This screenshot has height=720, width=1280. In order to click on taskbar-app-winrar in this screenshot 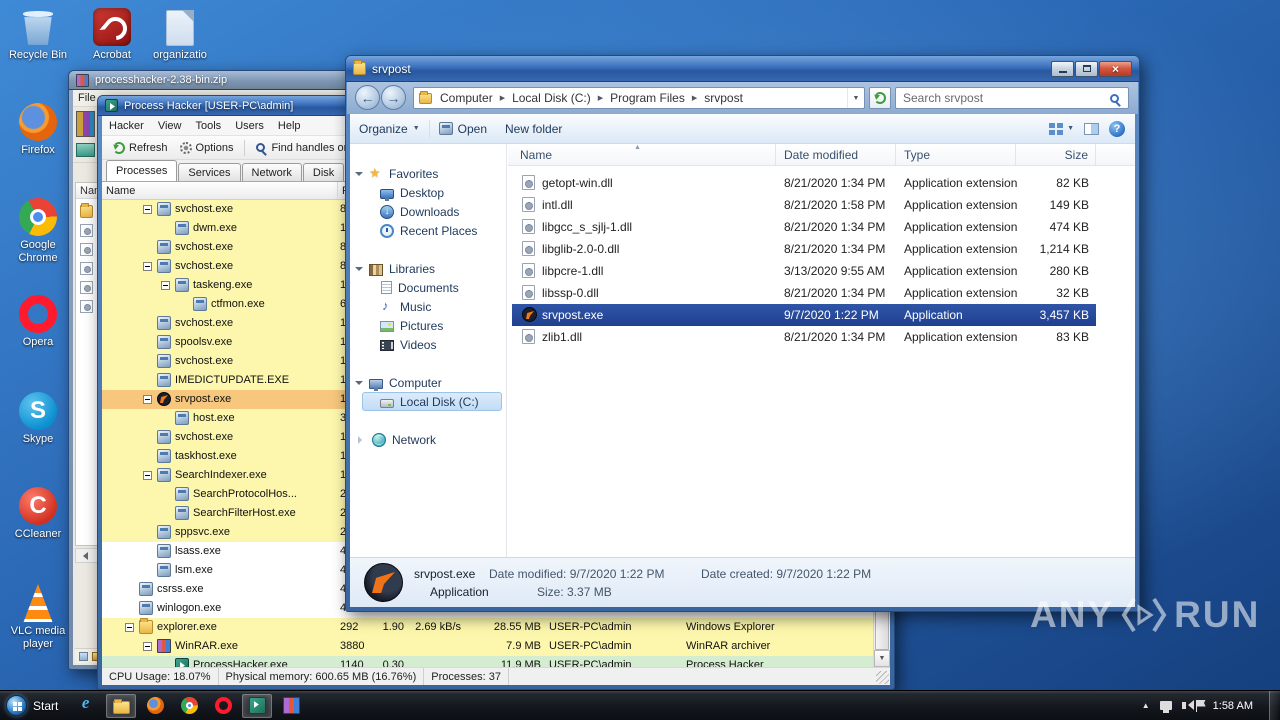, I will do `click(291, 706)`.